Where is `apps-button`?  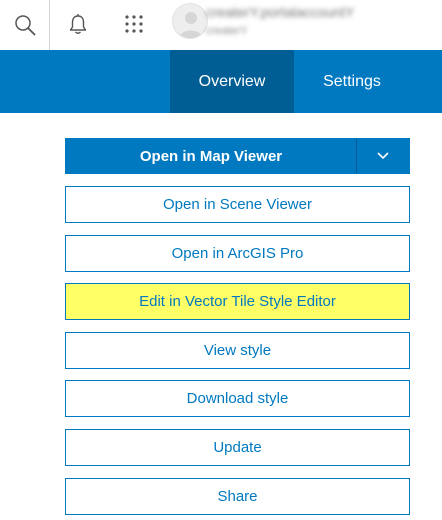
apps-button is located at coordinates (134, 24).